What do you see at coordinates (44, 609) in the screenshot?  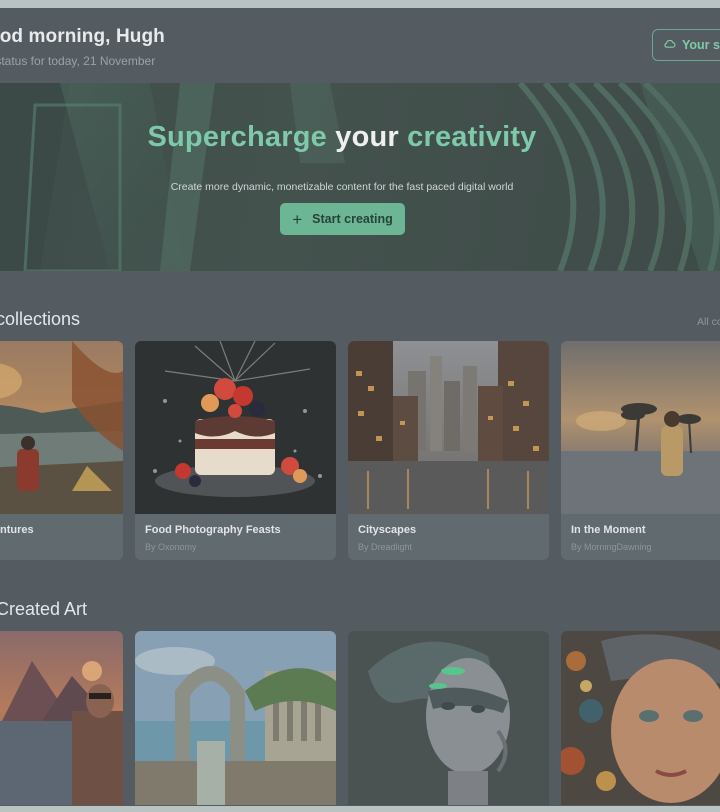 I see `created-art-heading: Created Art` at bounding box center [44, 609].